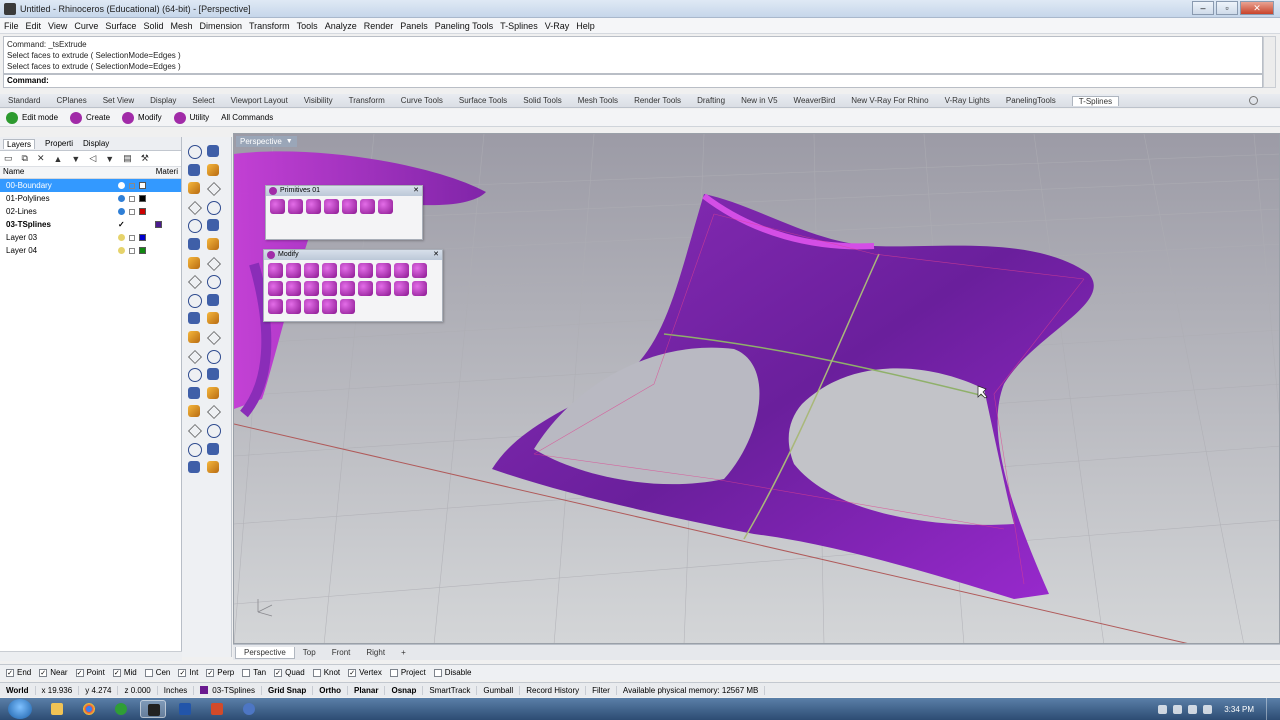 The height and width of the screenshot is (720, 1280). What do you see at coordinates (309, 652) in the screenshot?
I see `tab-top: Top` at bounding box center [309, 652].